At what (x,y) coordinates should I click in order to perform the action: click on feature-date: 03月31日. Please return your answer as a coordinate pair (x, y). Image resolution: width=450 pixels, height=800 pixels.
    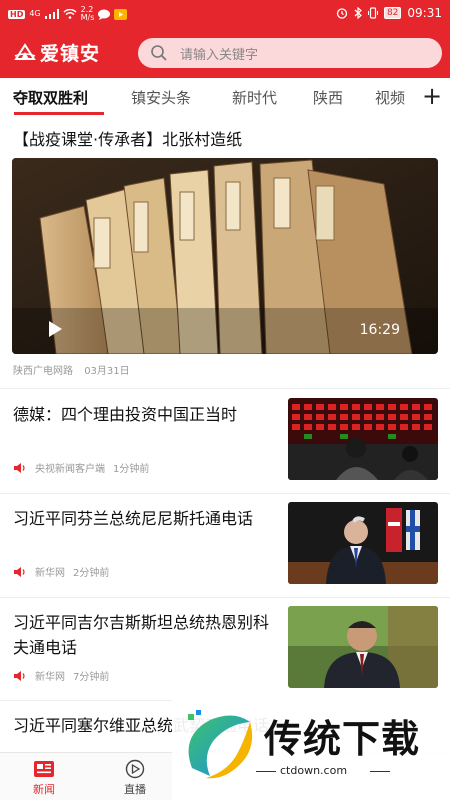
    Looking at the image, I should click on (107, 371).